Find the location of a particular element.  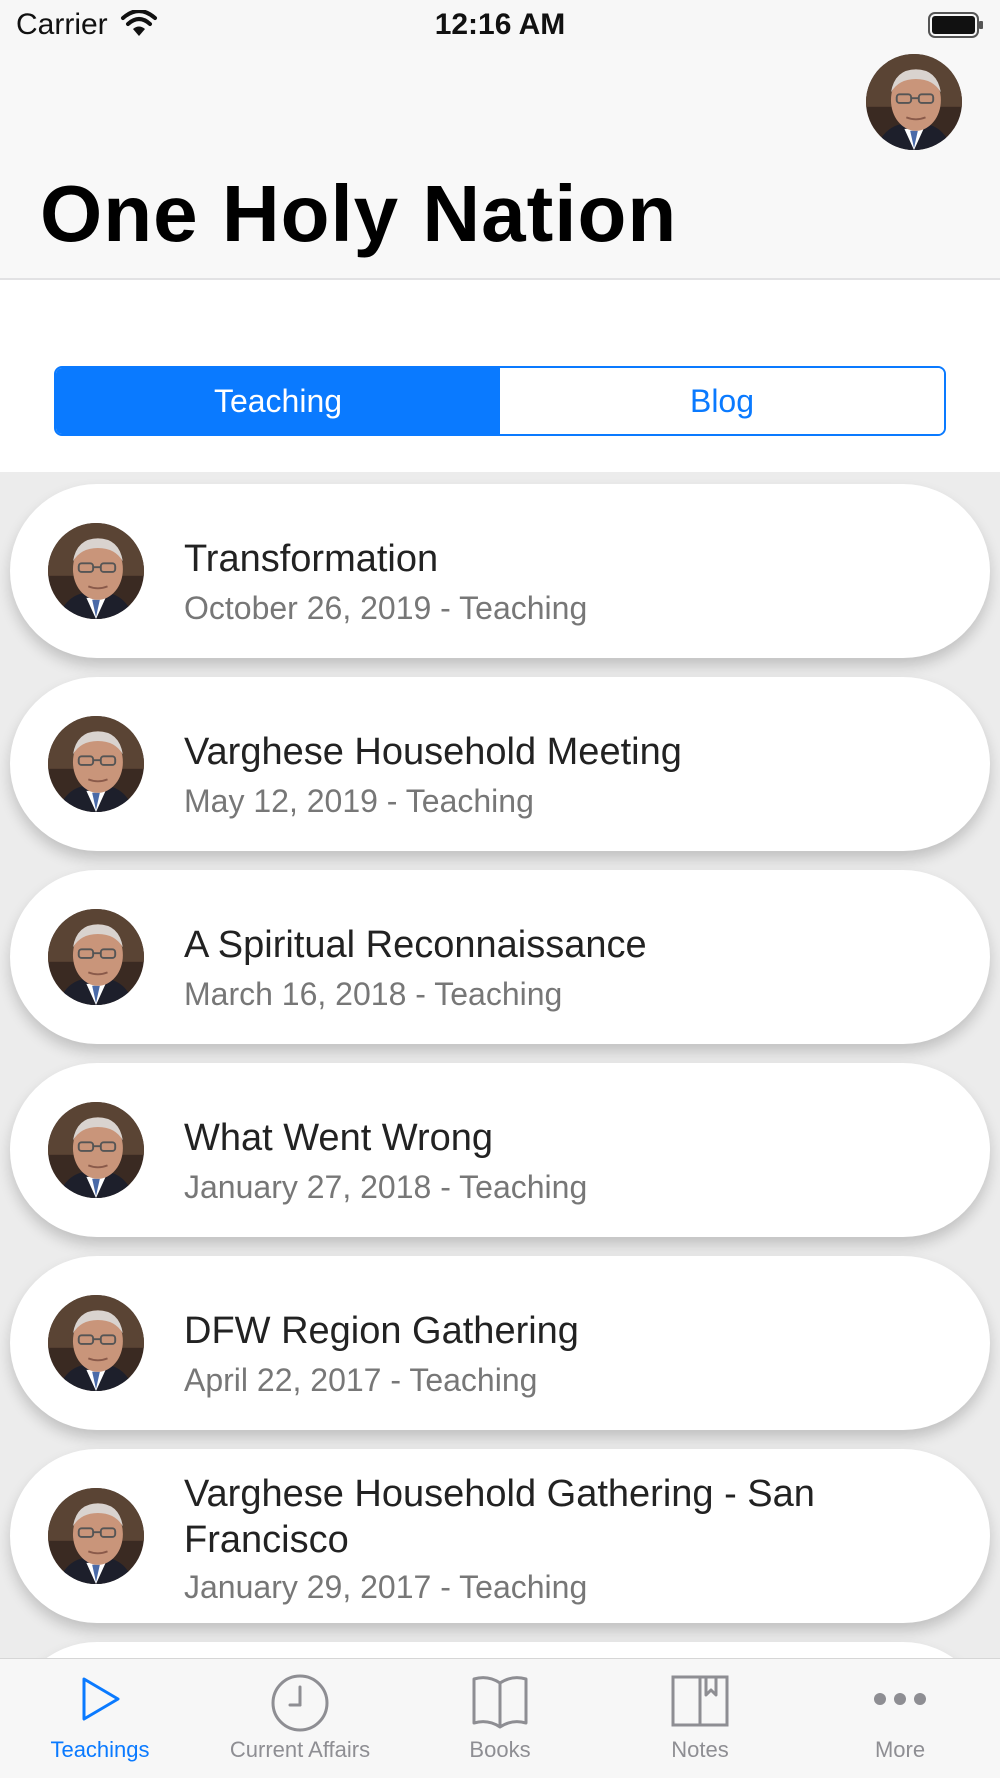

tab-label: More is located at coordinates (900, 1749).